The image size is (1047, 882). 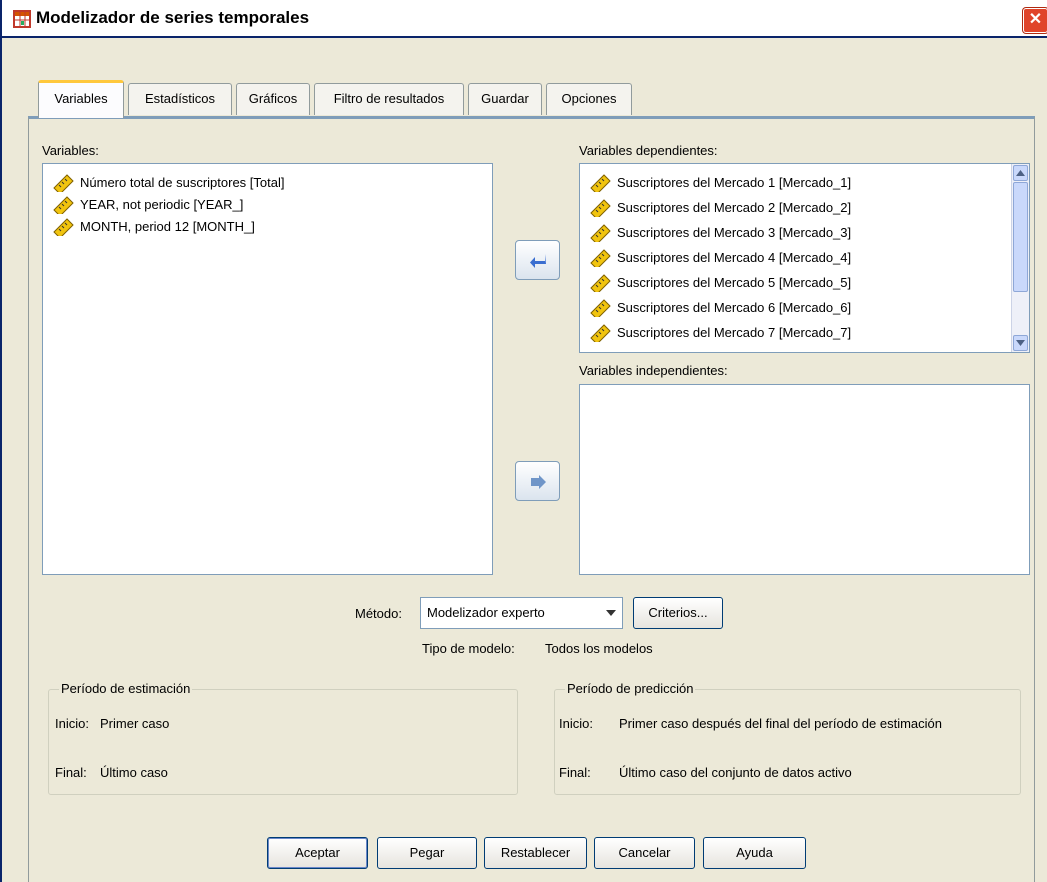 What do you see at coordinates (135, 723) in the screenshot?
I see `estimation-start-value: Primer caso` at bounding box center [135, 723].